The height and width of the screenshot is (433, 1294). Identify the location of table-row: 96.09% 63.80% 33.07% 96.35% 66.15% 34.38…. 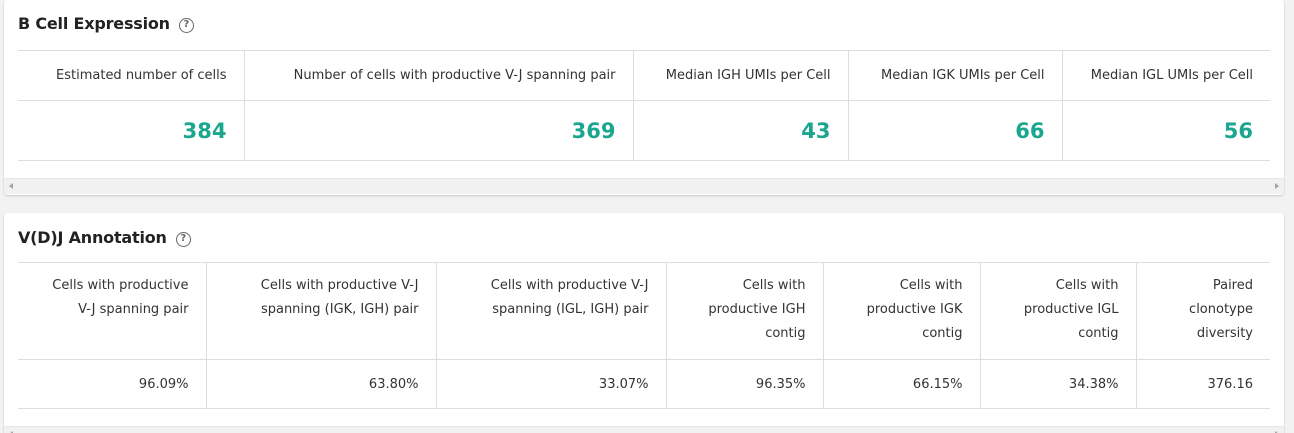
(644, 384).